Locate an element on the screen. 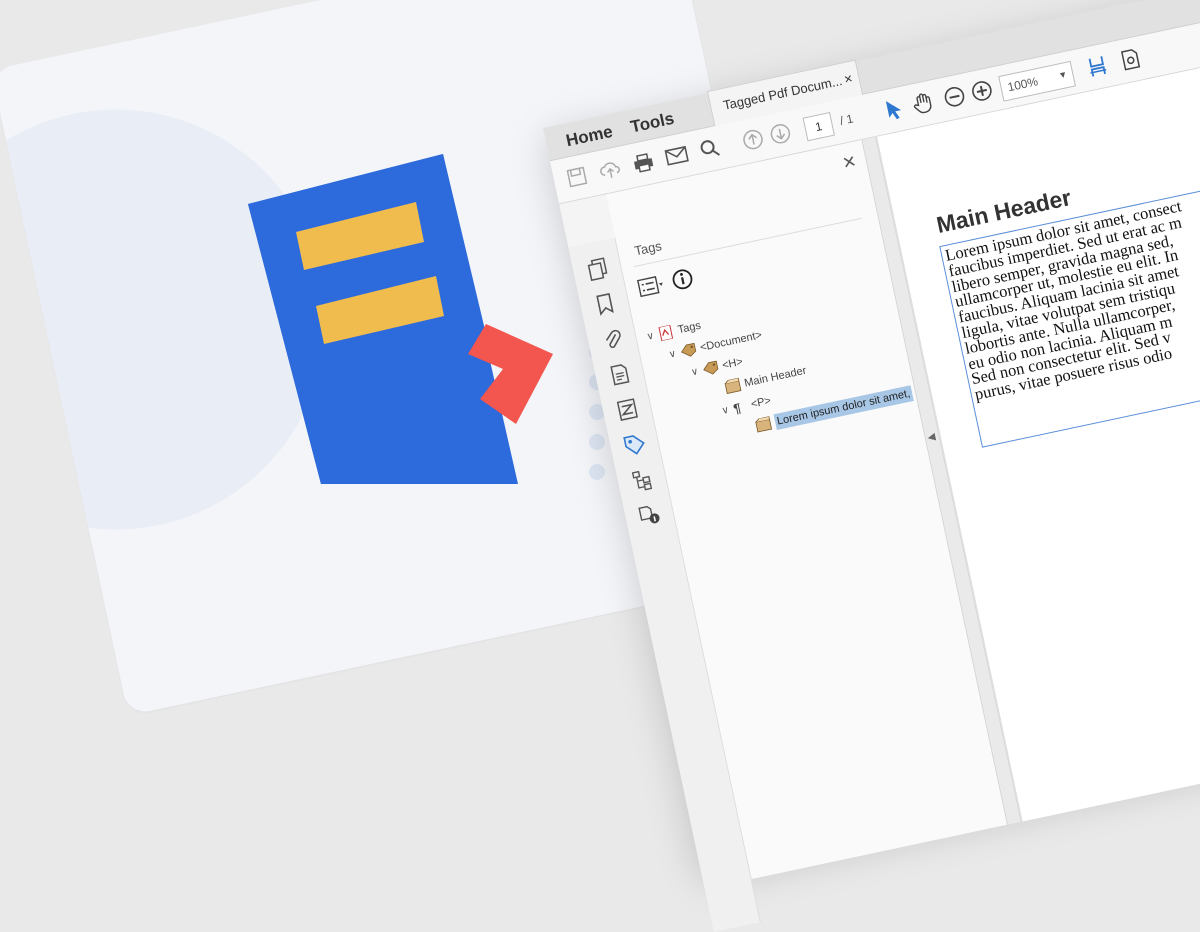  fit-width-icon is located at coordinates (1097, 66).